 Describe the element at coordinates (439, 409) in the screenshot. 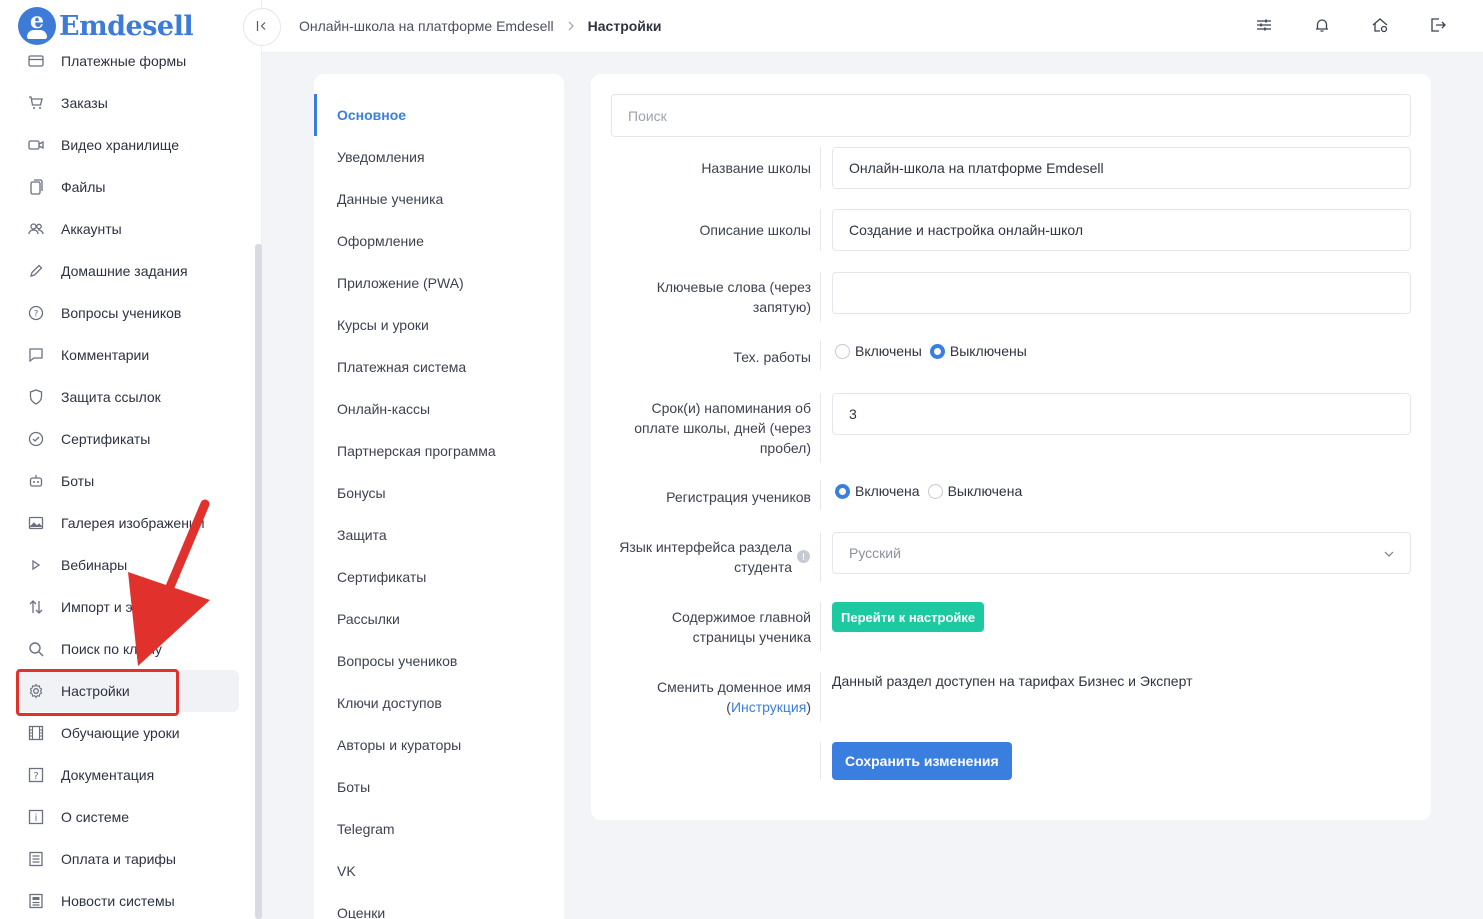

I see `settings-tab-online-cash: Онлайн-кассы` at that location.